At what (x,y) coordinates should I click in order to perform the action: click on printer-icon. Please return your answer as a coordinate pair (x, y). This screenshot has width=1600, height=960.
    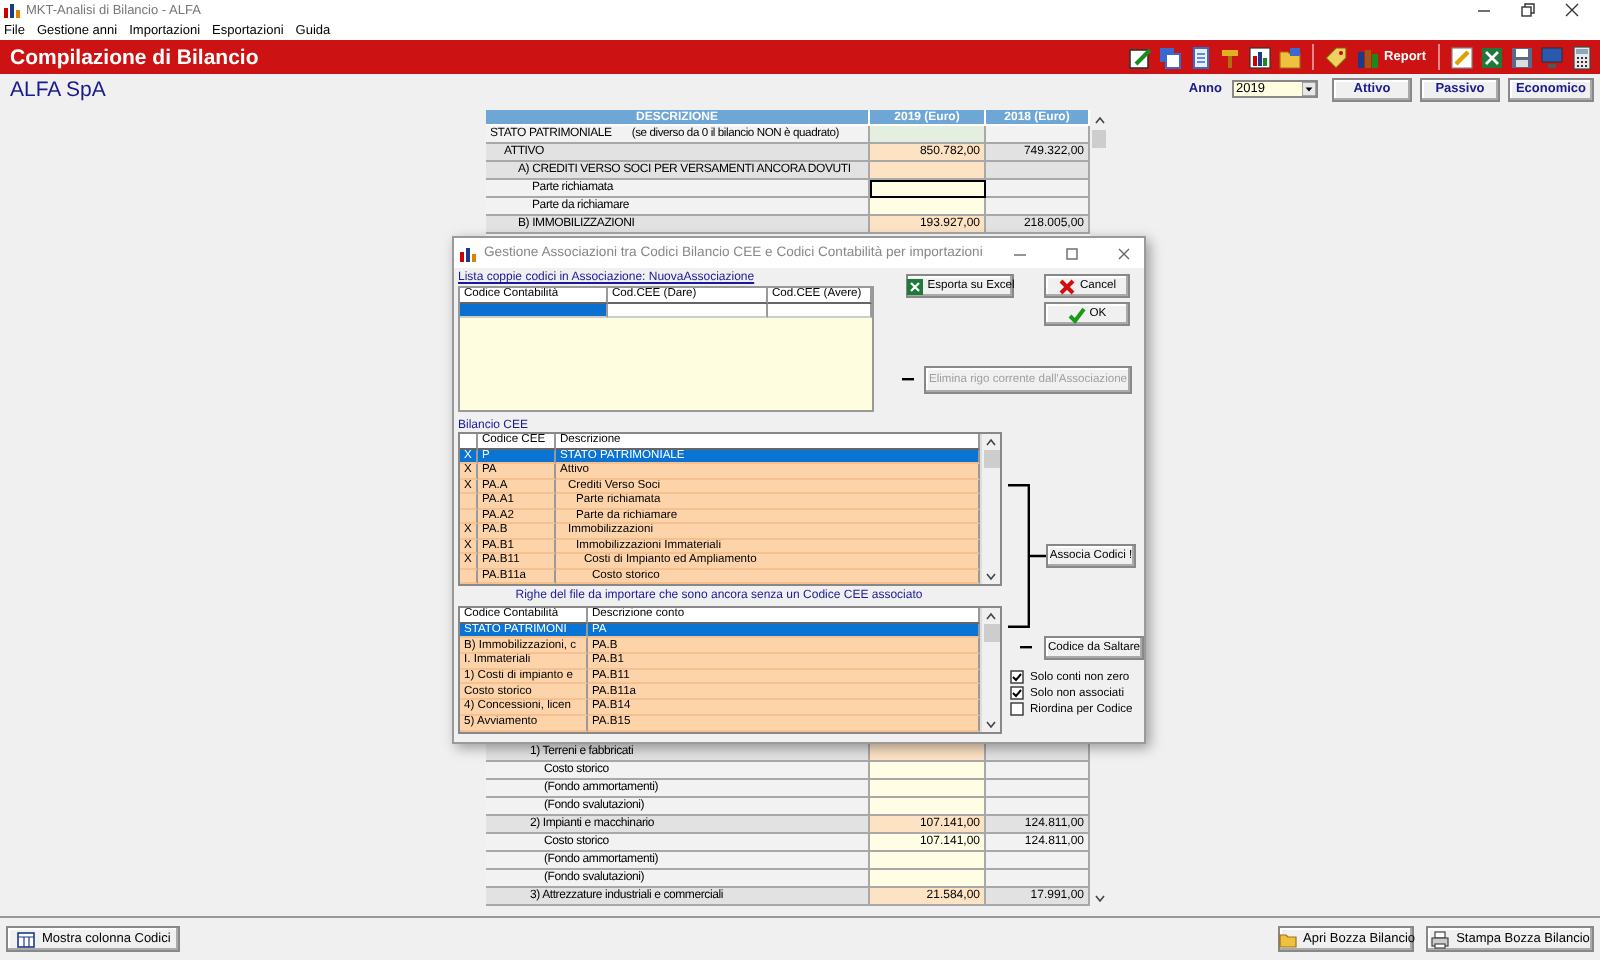
    Looking at the image, I should click on (1440, 939).